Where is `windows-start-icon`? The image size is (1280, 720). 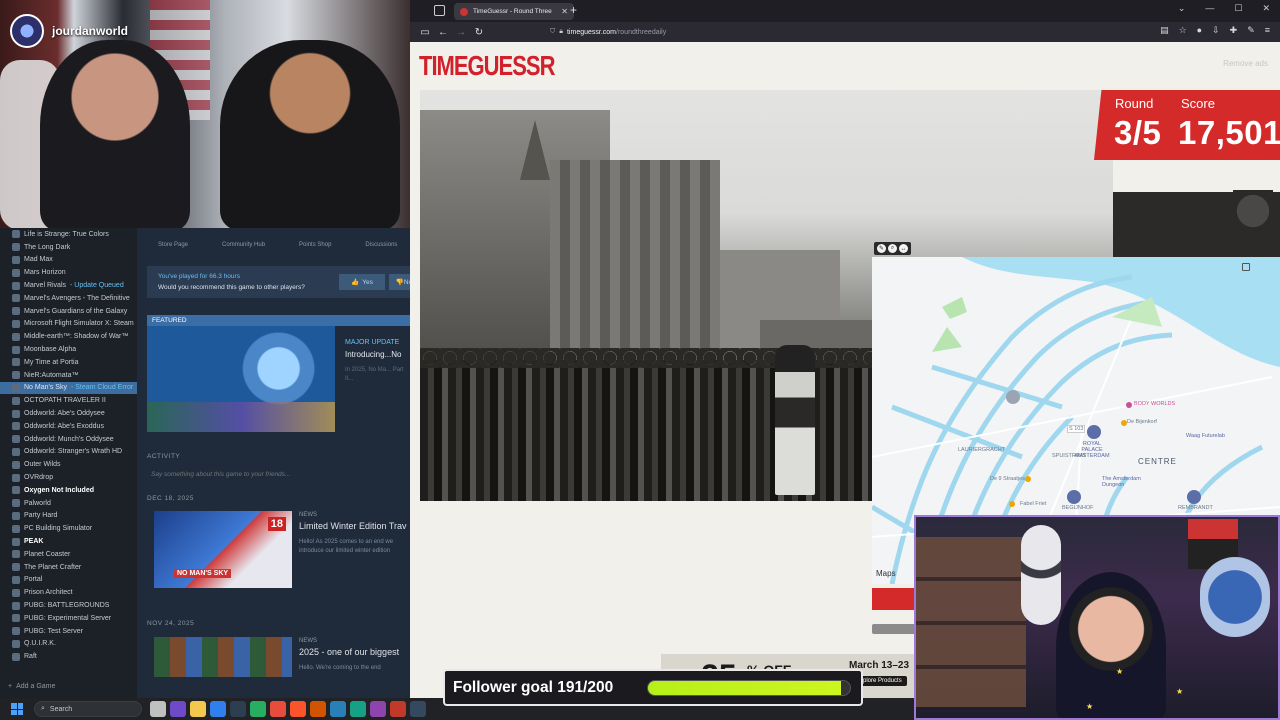
windows-start-icon is located at coordinates (17, 709).